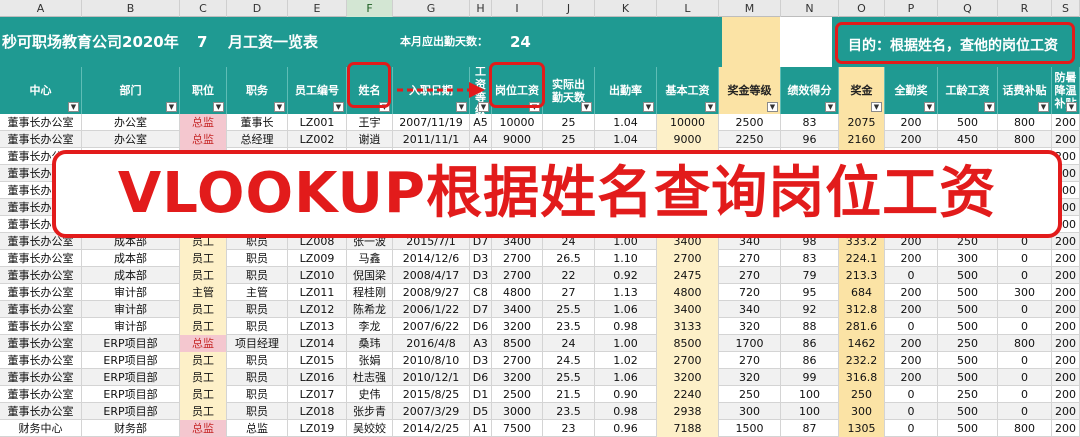 This screenshot has width=1080, height=437. What do you see at coordinates (862, 326) in the screenshot?
I see `table-cell: 281.6` at bounding box center [862, 326].